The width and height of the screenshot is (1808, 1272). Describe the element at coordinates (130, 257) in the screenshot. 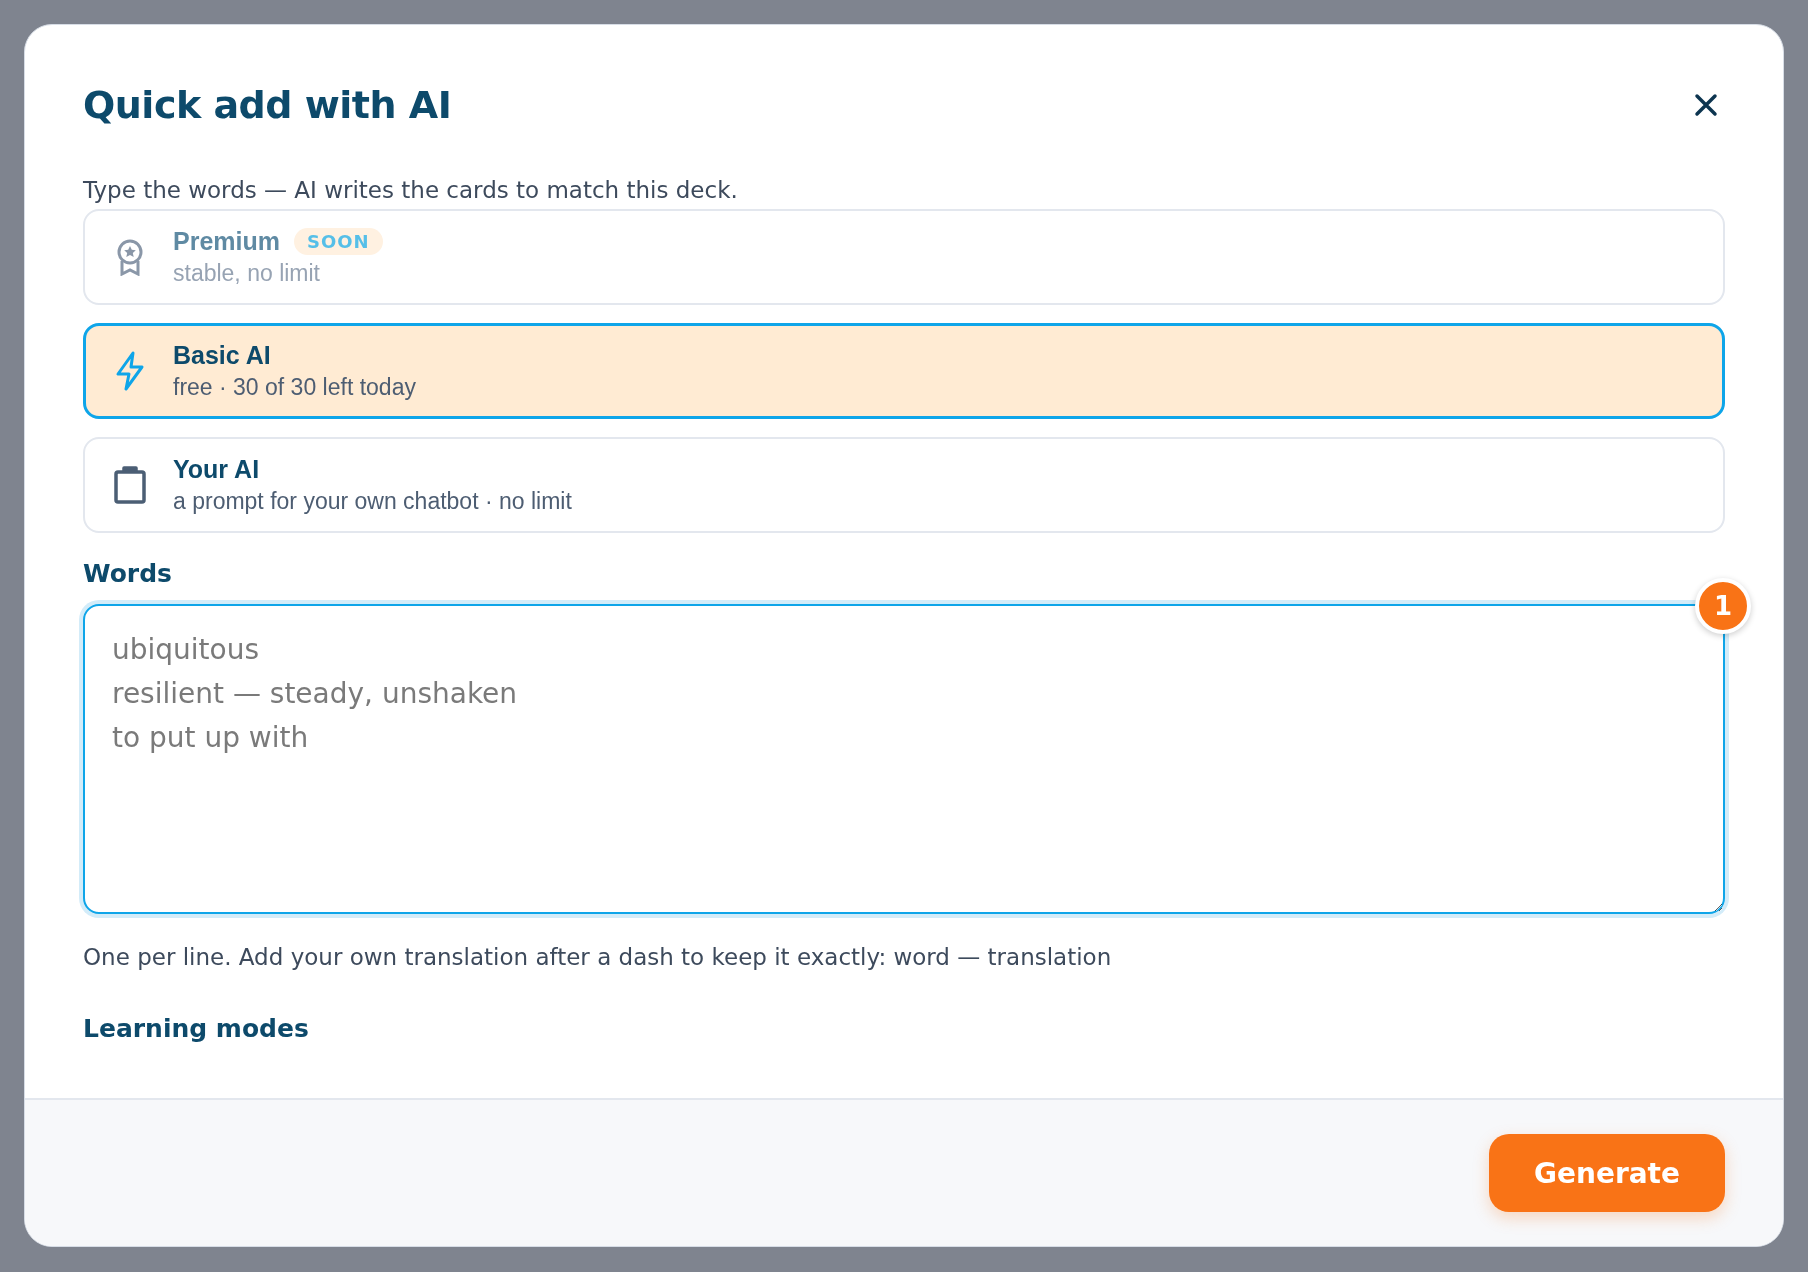

I see `award-icon` at that location.